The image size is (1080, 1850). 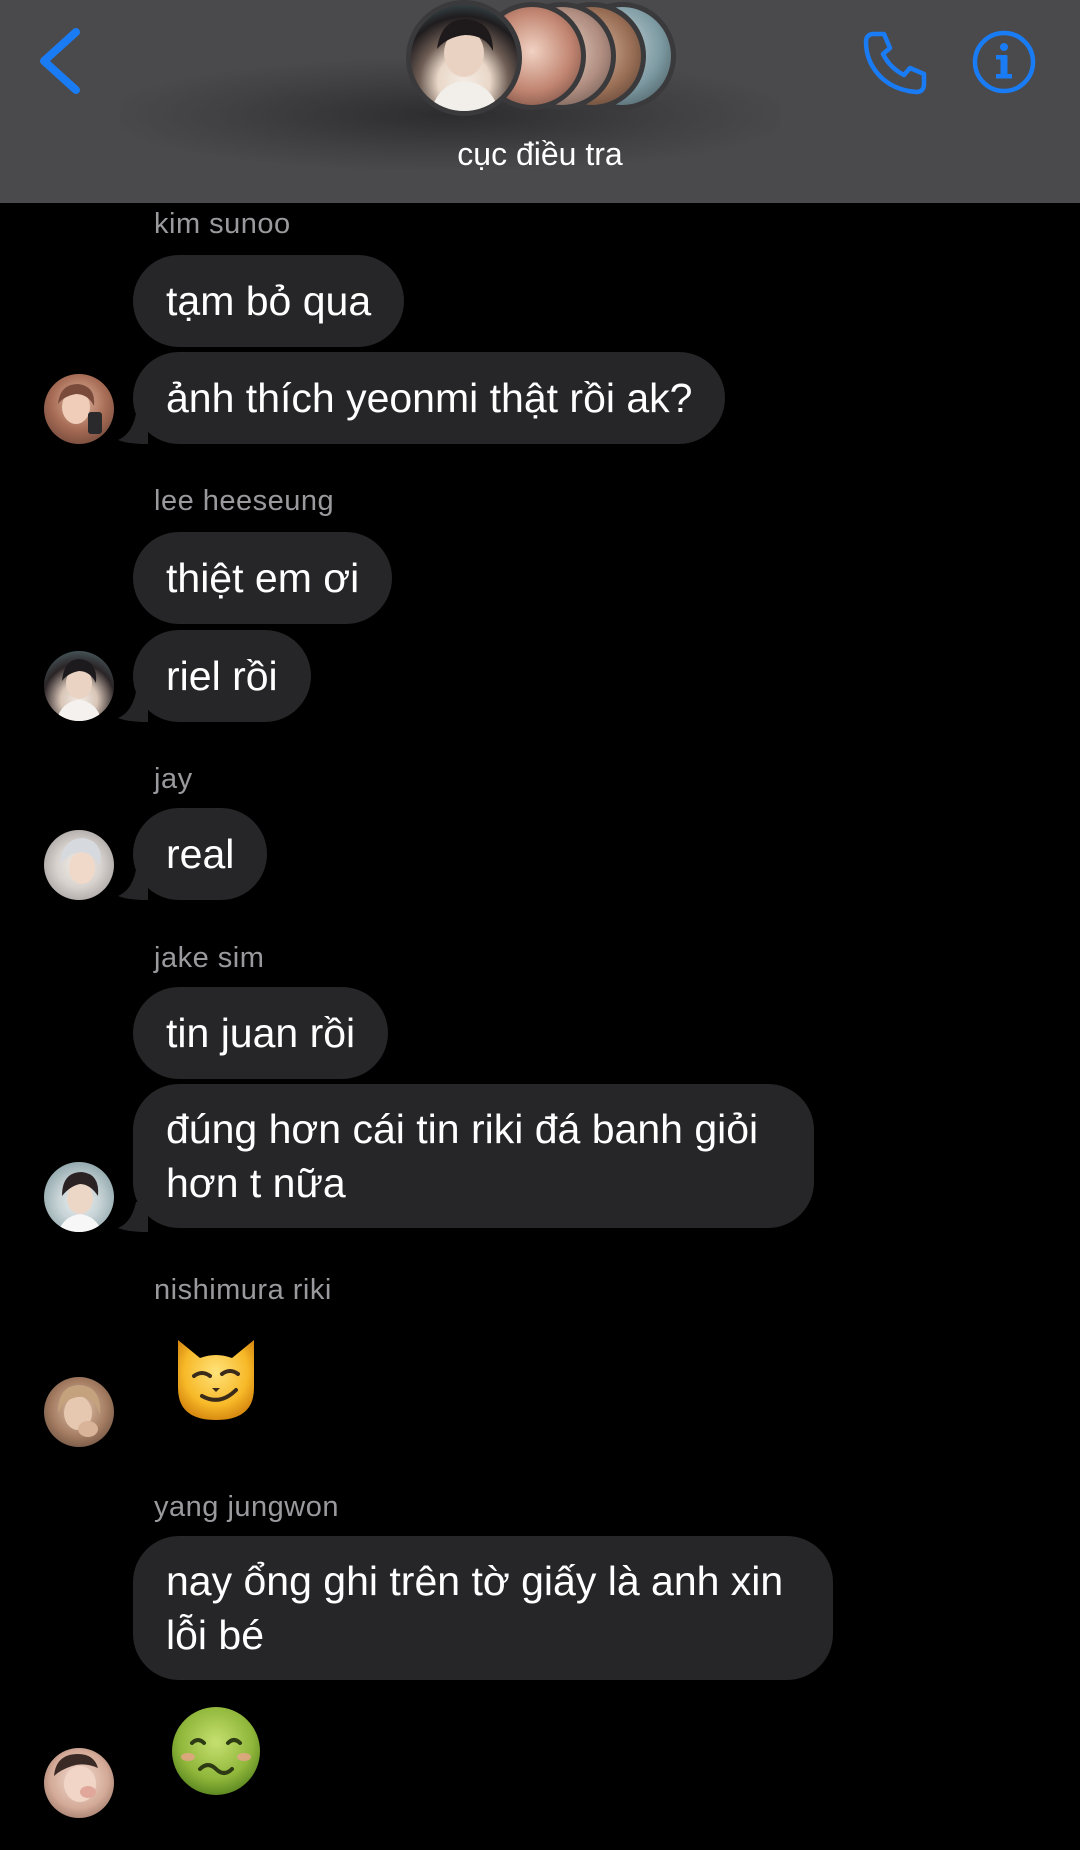 I want to click on call-button, so click(x=895, y=63).